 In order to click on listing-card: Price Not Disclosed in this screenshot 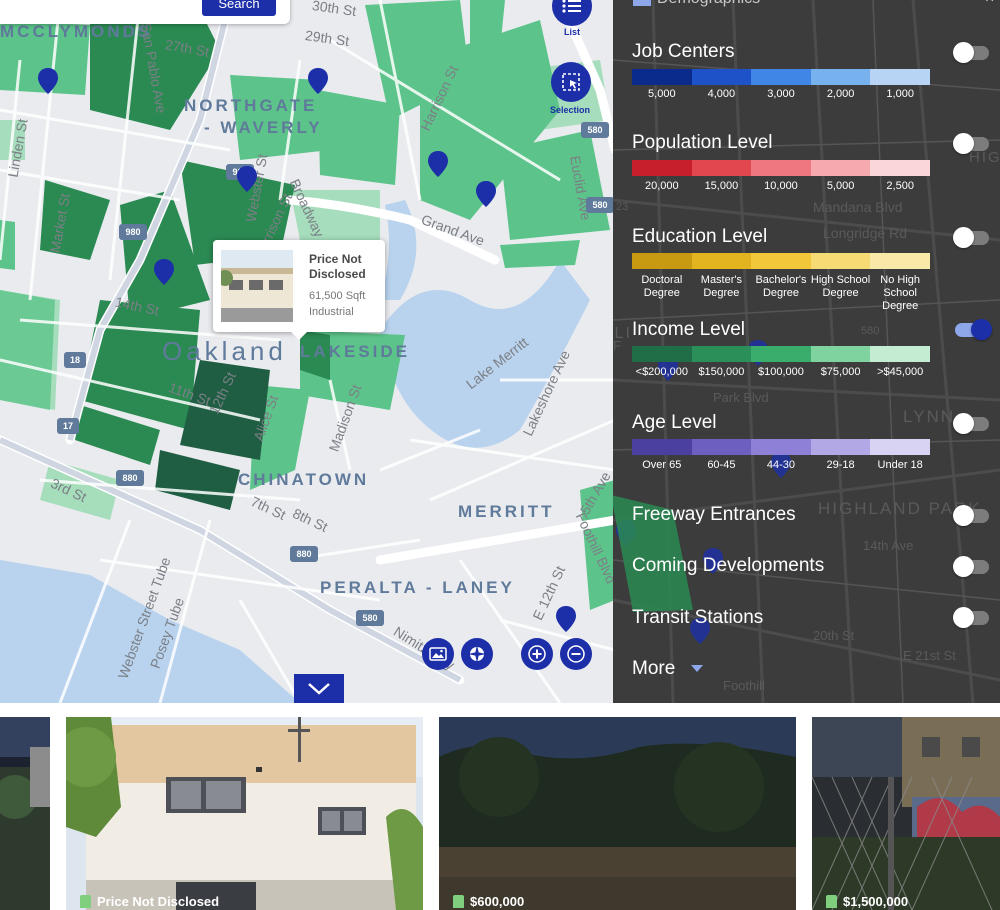, I will do `click(244, 813)`.